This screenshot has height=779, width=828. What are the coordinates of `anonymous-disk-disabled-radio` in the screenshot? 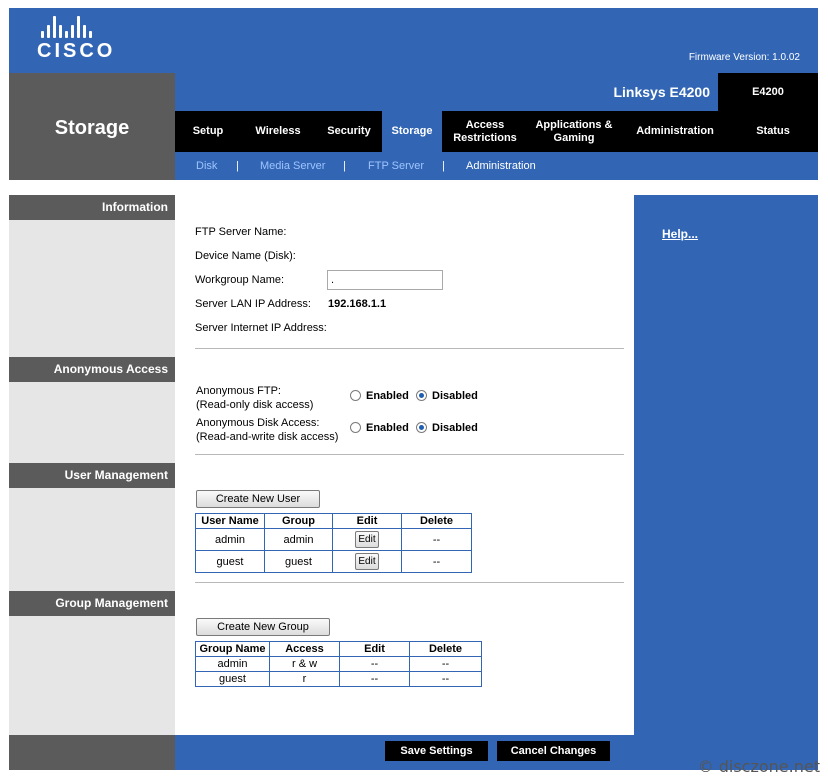 It's located at (421, 427).